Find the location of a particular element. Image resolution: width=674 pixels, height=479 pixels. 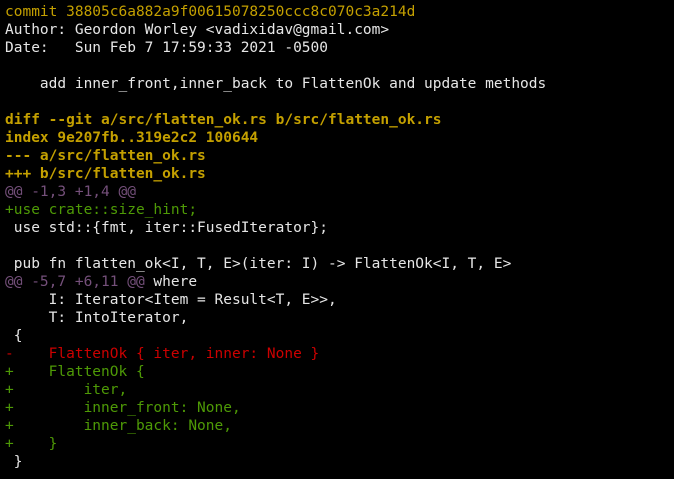

context-line-text: use std::{fmt, iter::FusedIterator}; is located at coordinates (167, 228).